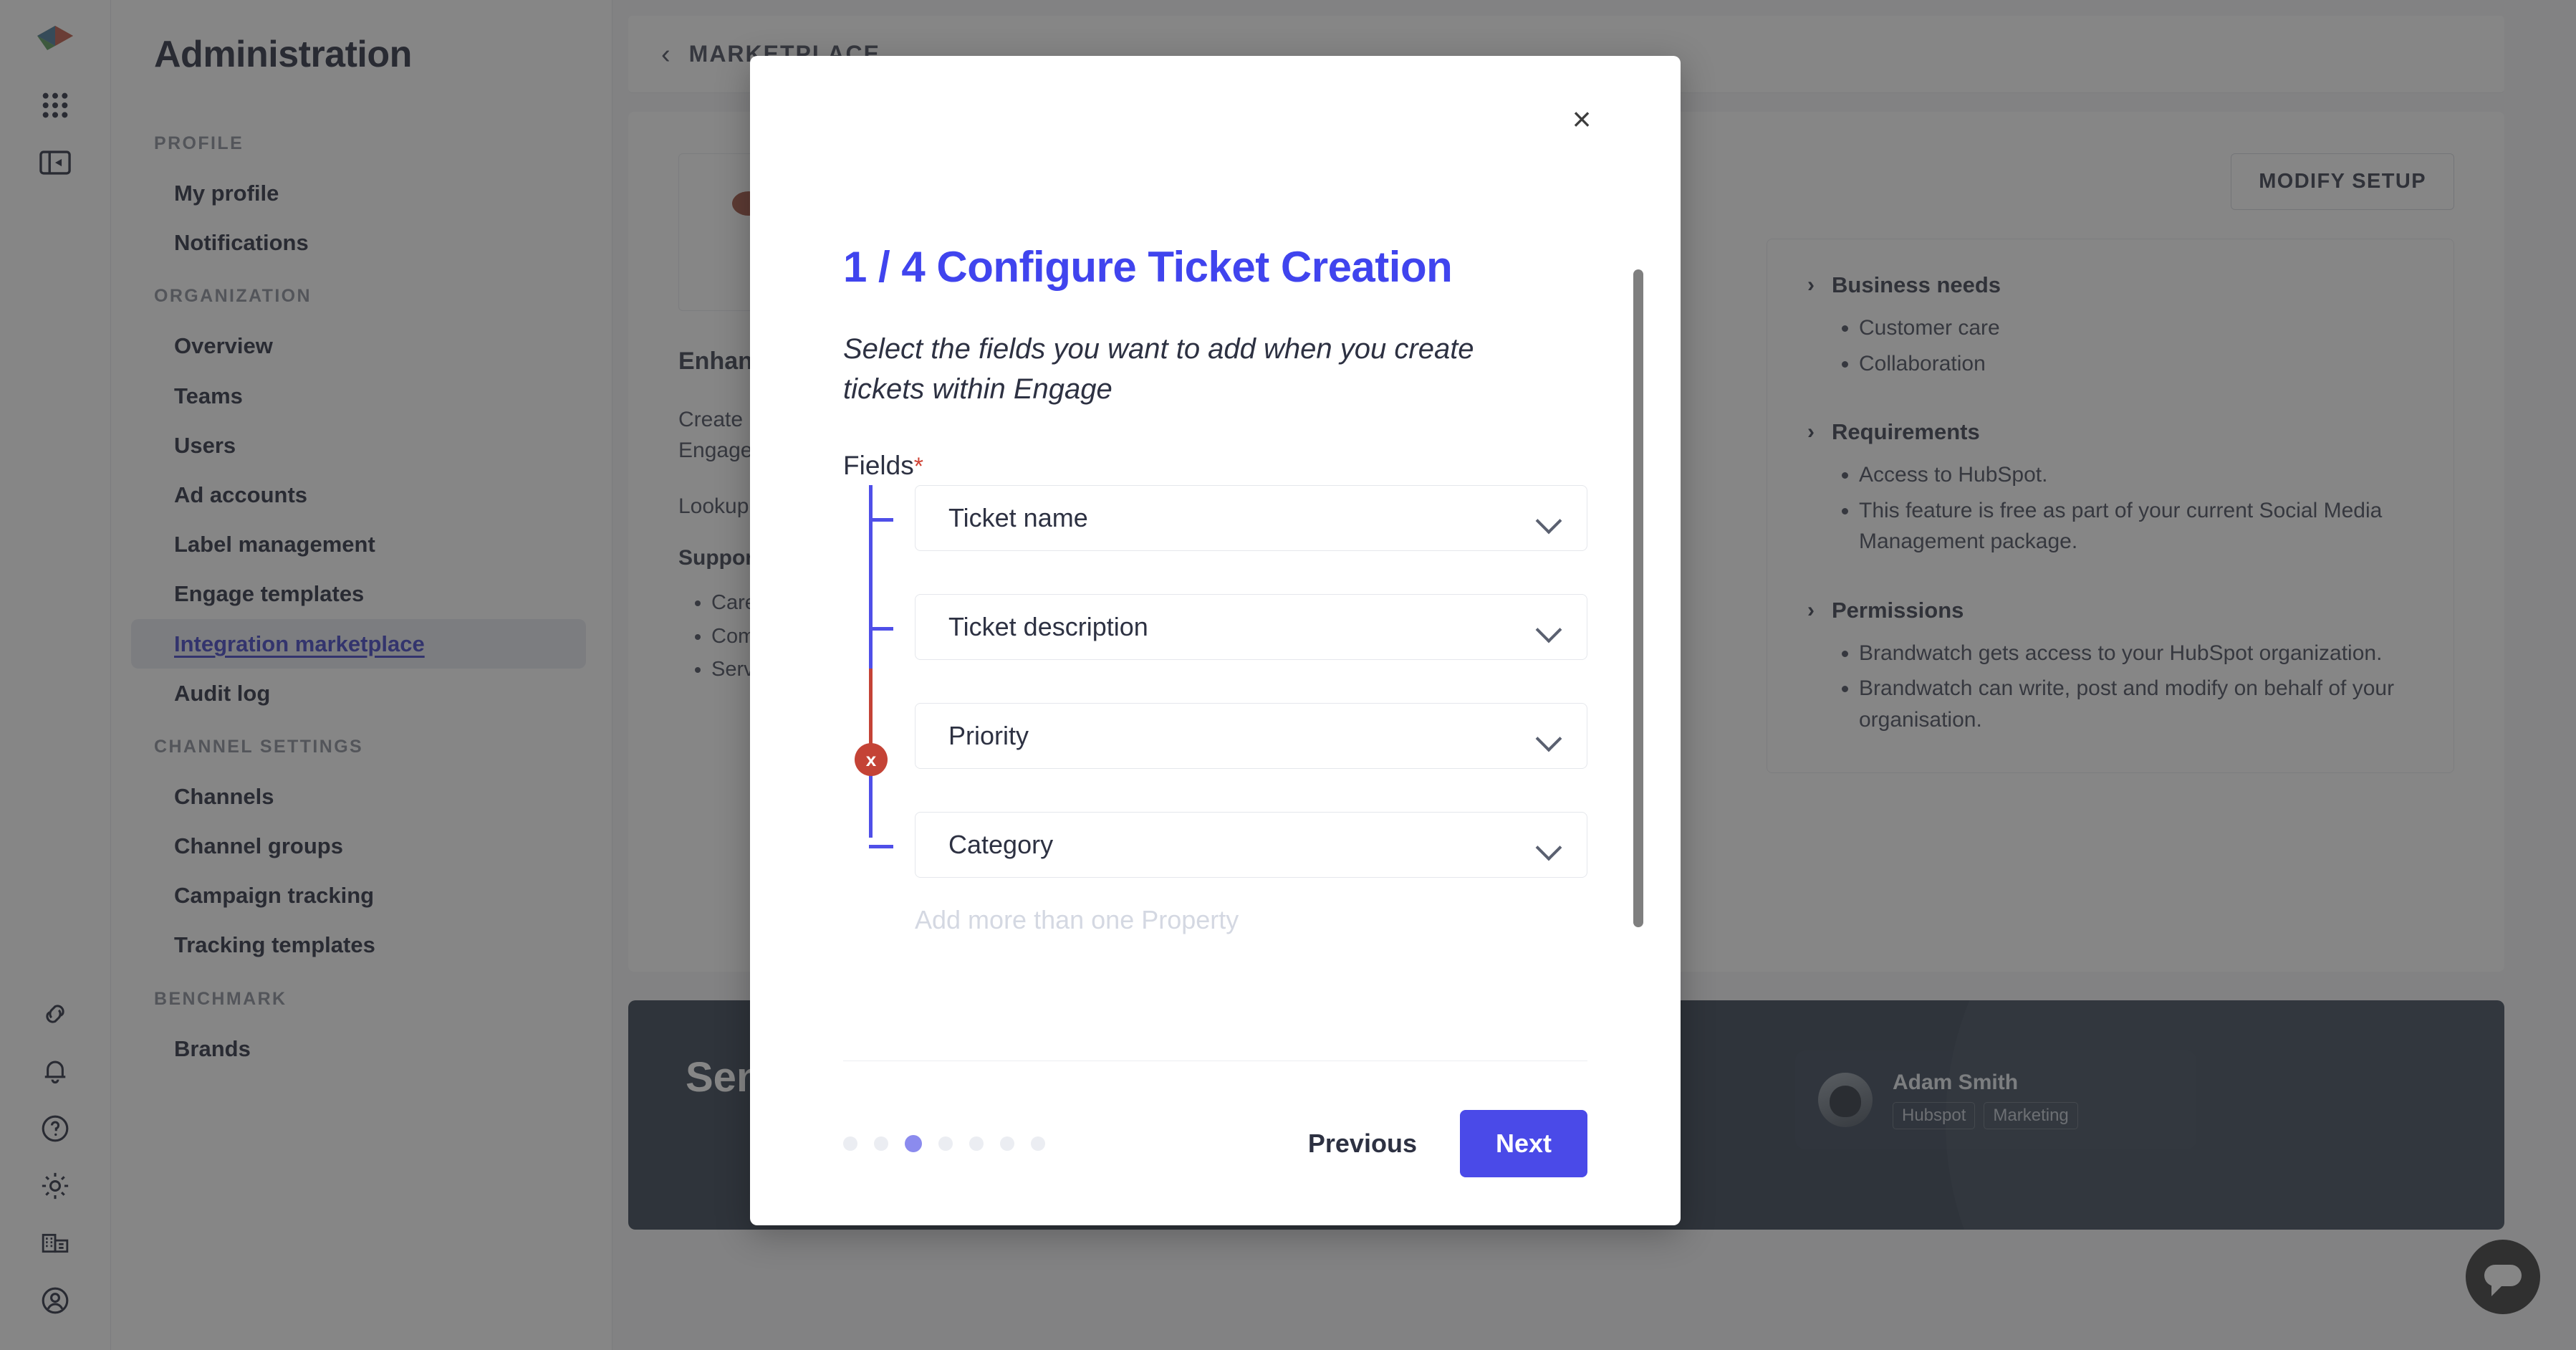 Image resolution: width=2576 pixels, height=1350 pixels. I want to click on field-select-category: Category, so click(1251, 845).